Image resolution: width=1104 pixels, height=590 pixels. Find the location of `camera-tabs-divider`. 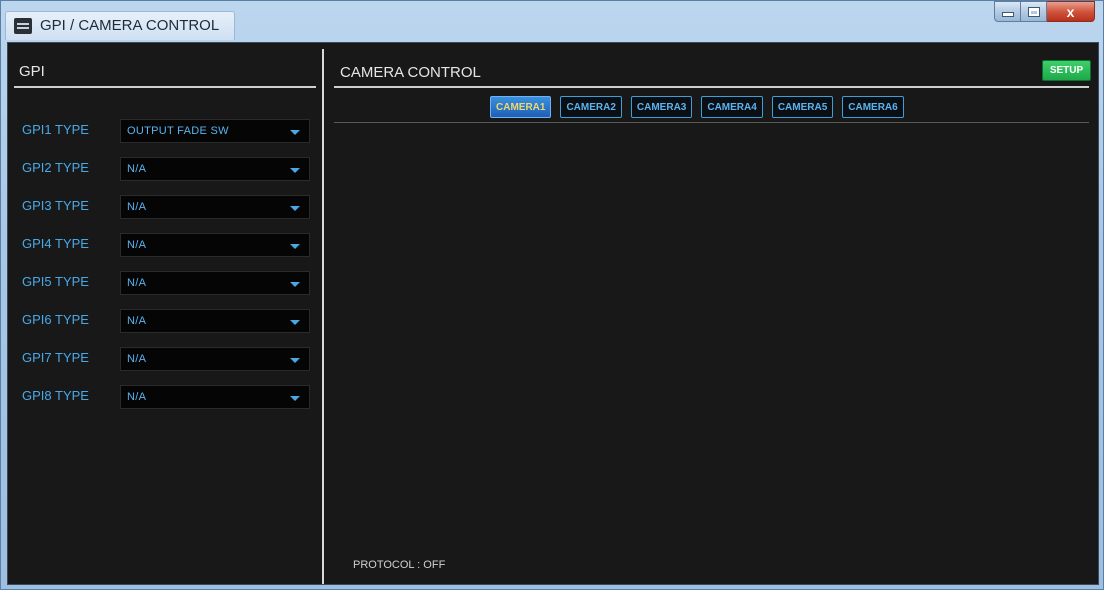

camera-tabs-divider is located at coordinates (711, 122).